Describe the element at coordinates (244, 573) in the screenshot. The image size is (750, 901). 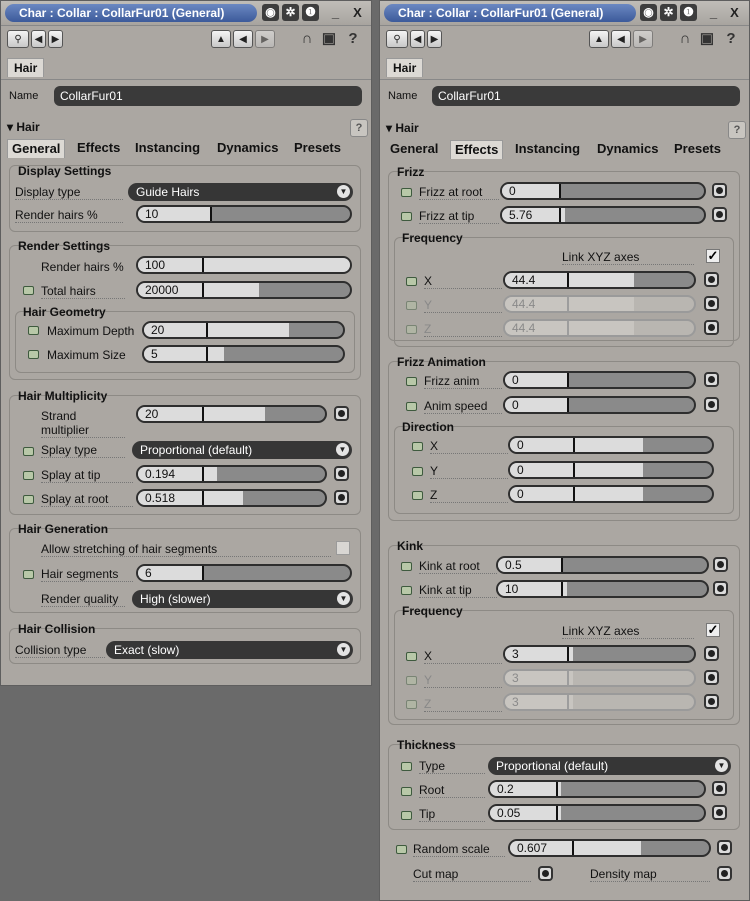
I see `hair-segments-slider: 6` at that location.